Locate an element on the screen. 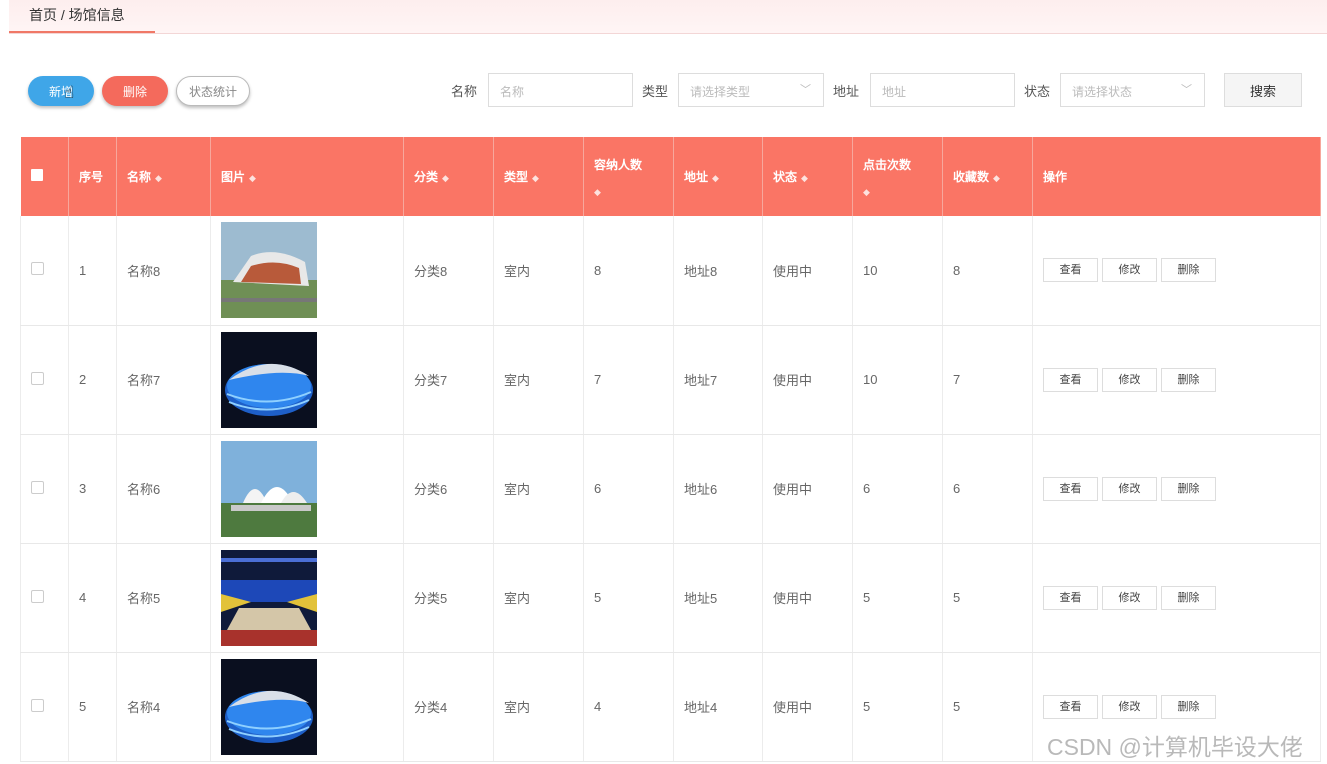 The width and height of the screenshot is (1327, 764). row-clicks: 10 is located at coordinates (897, 271).